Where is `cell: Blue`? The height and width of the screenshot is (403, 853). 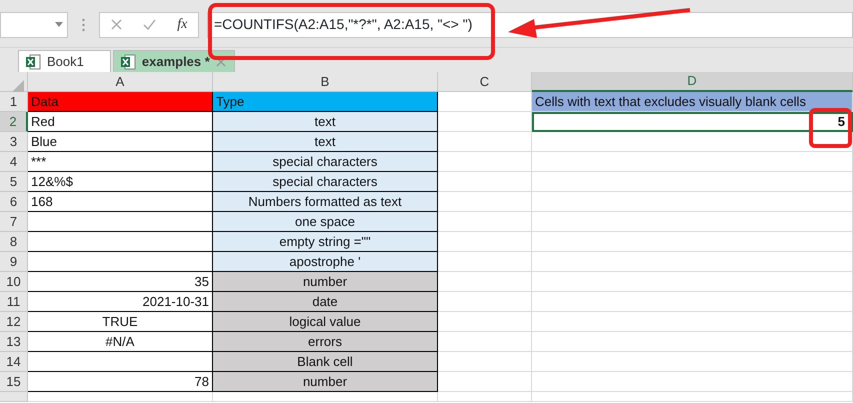
cell: Blue is located at coordinates (120, 142).